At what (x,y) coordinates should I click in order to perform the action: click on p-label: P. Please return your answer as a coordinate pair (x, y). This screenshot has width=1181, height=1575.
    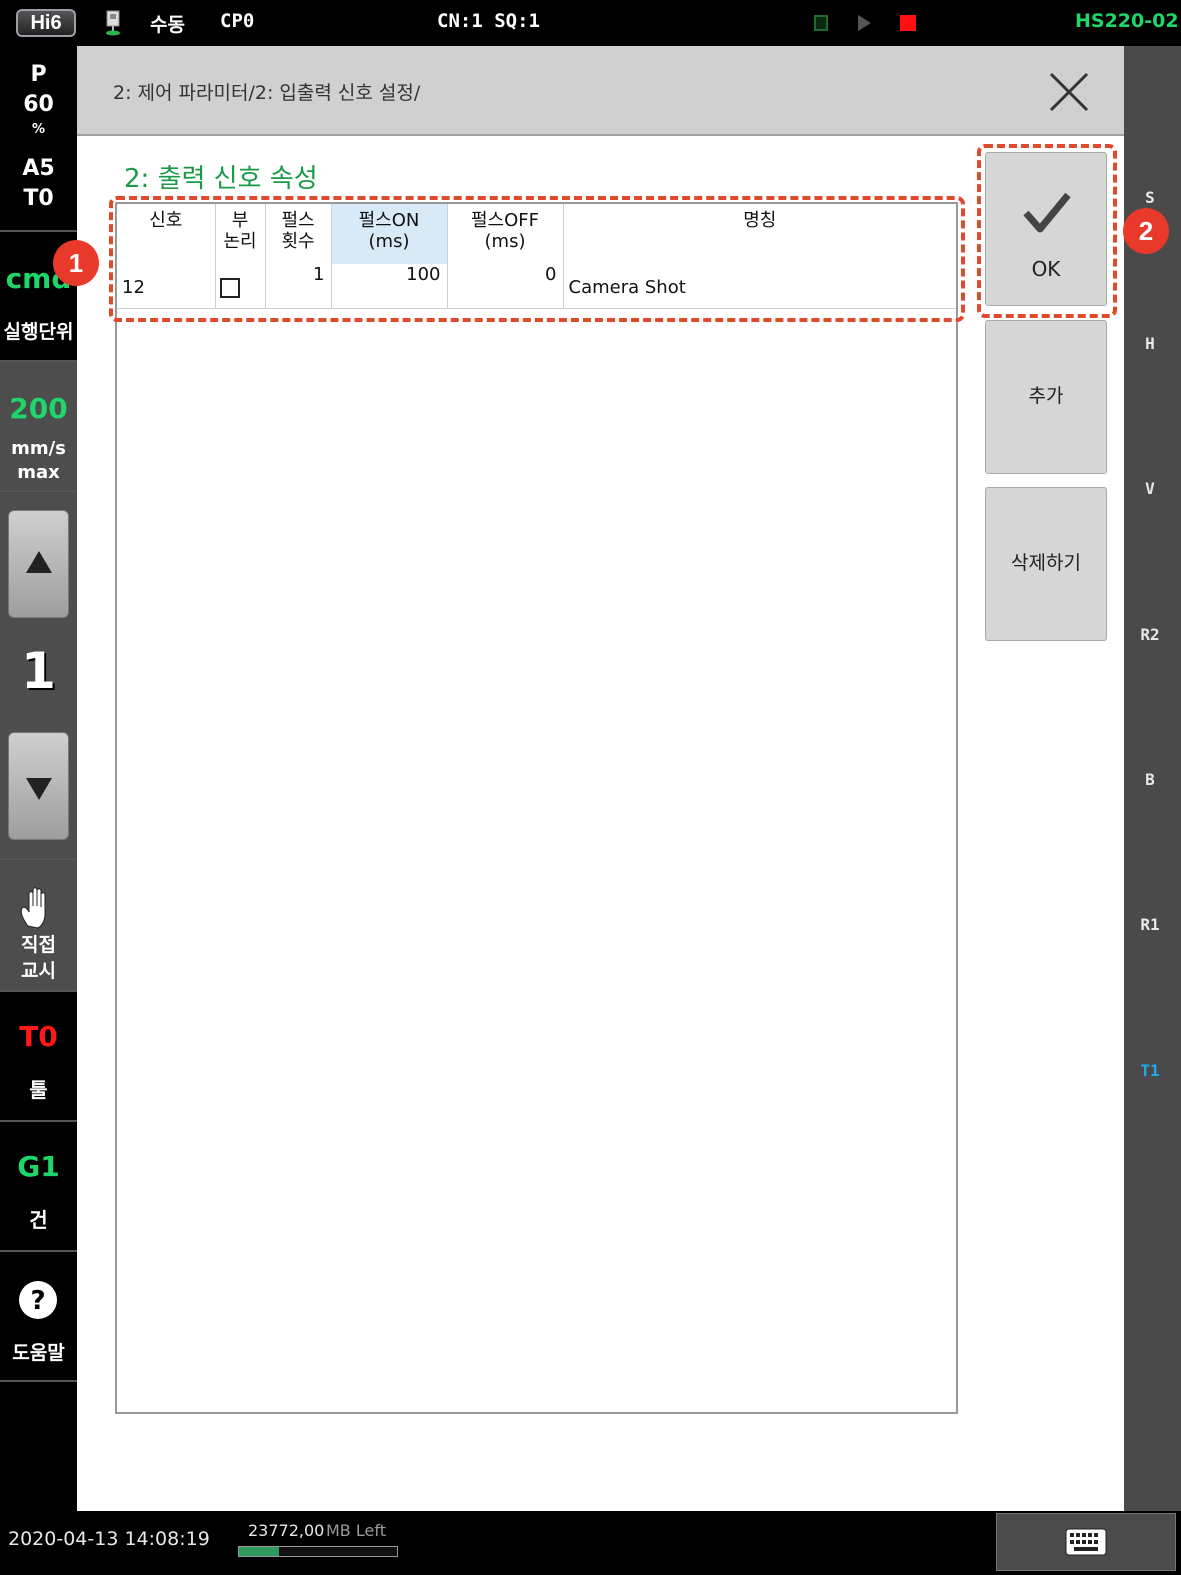
    Looking at the image, I should click on (38, 74).